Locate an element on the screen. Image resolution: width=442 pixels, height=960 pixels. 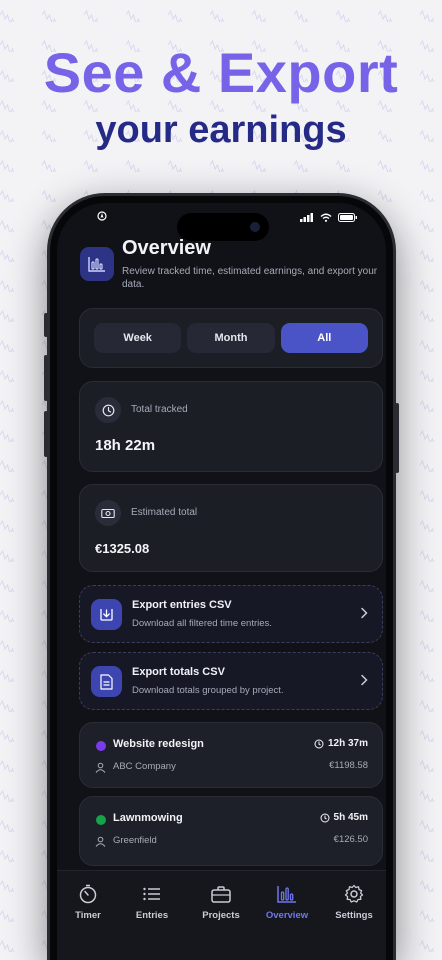
document-icon is located at coordinates (106, 681).